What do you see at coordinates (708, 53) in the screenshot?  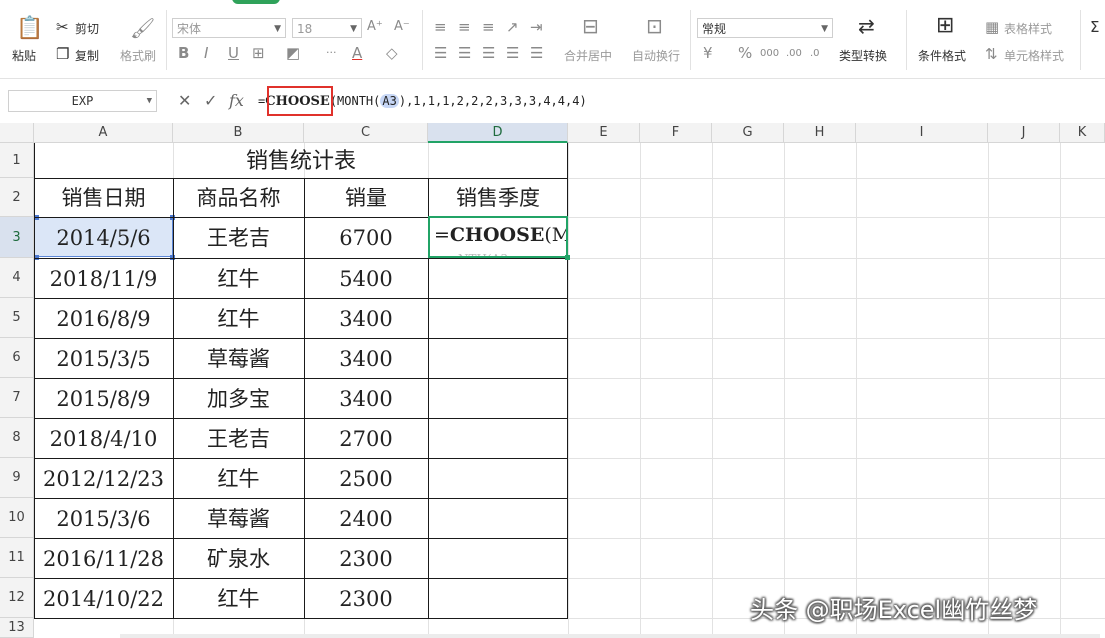 I see `currency-icon: ¥` at bounding box center [708, 53].